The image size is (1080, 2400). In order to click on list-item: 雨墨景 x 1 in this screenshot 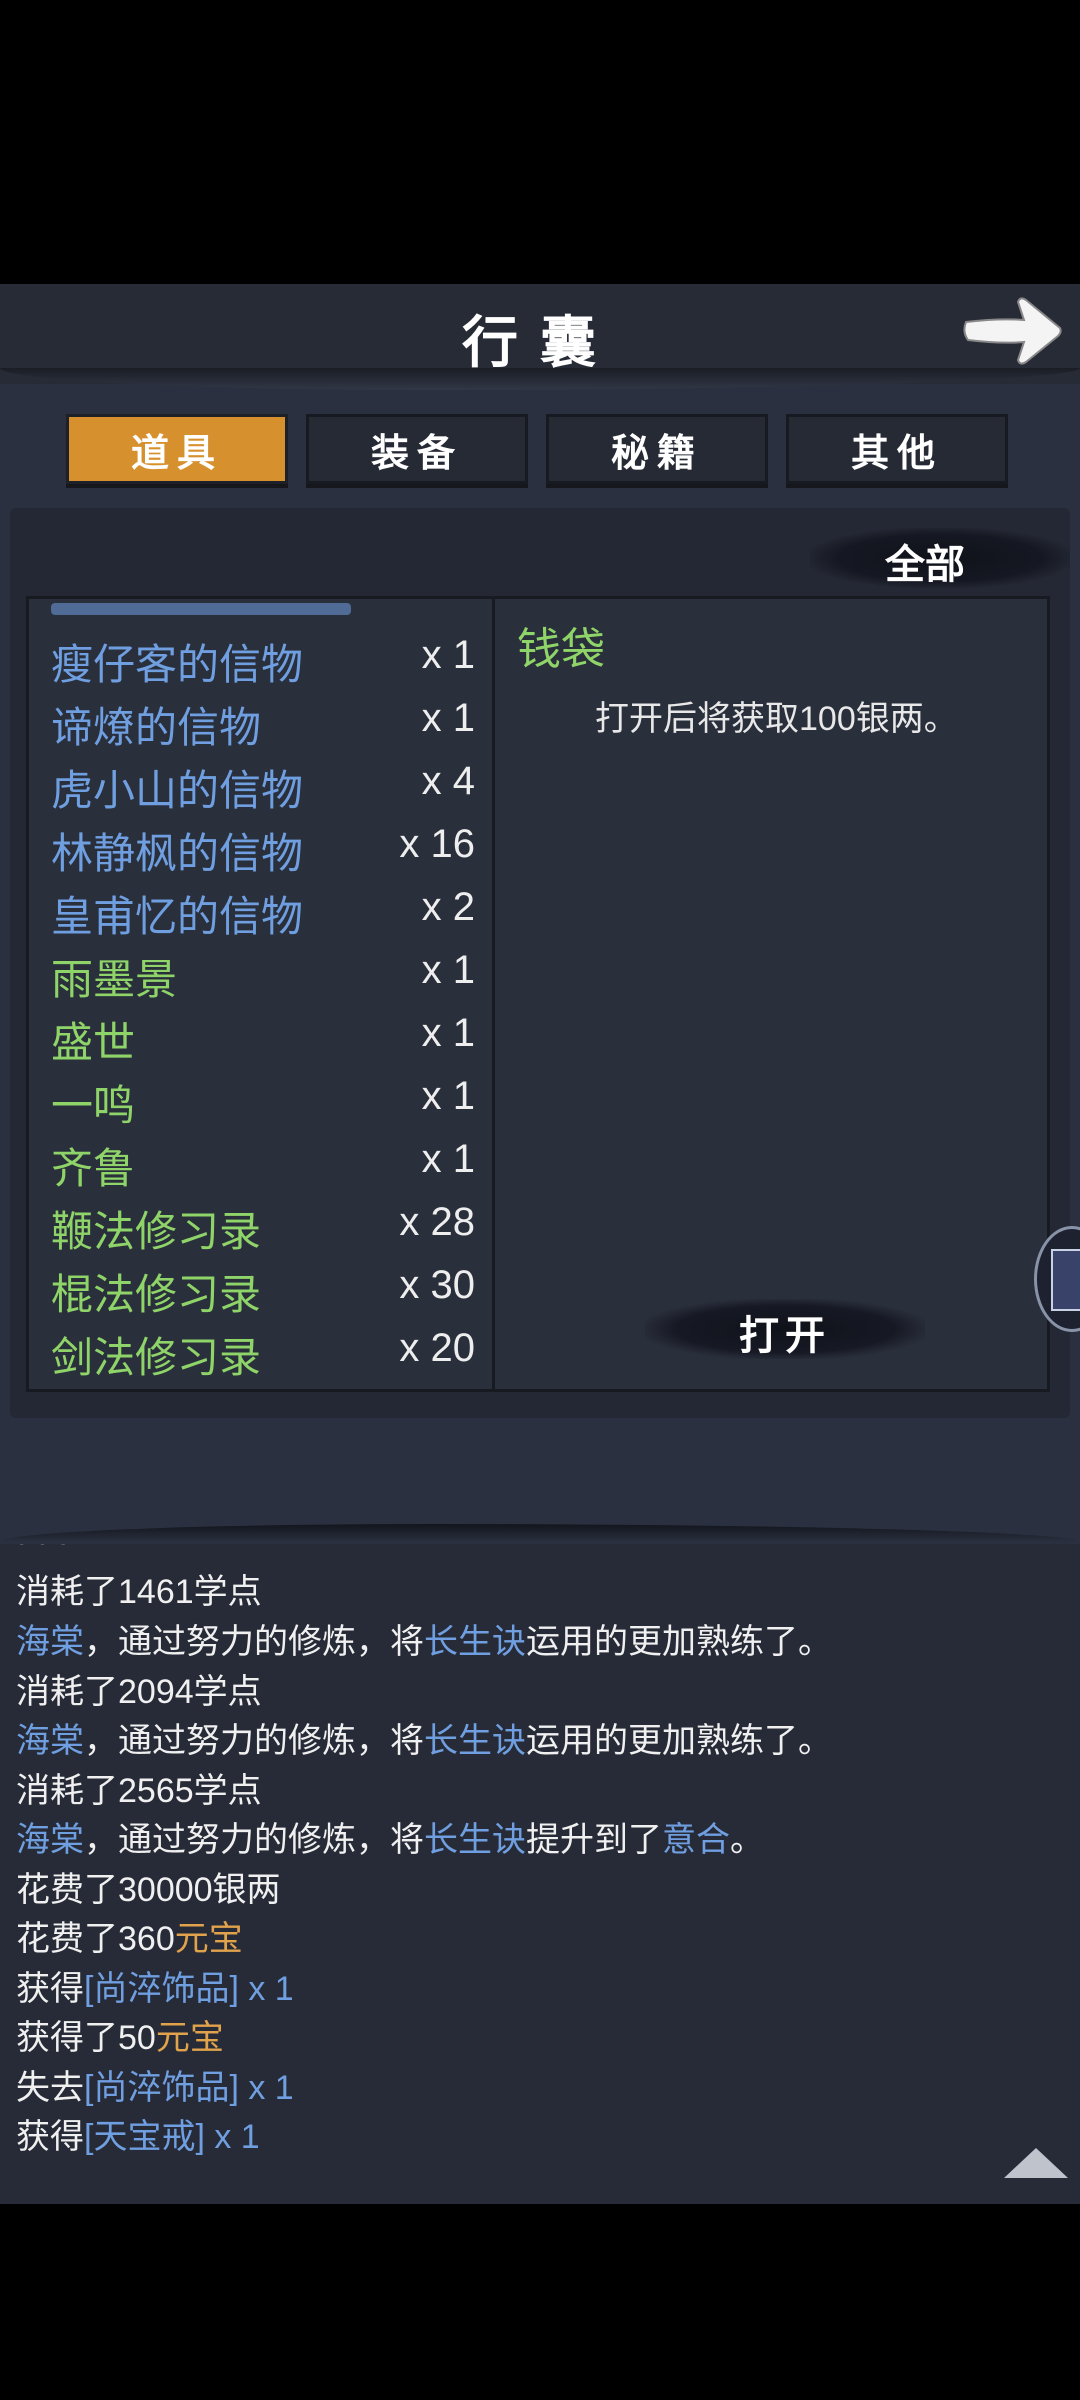, I will do `click(261, 973)`.